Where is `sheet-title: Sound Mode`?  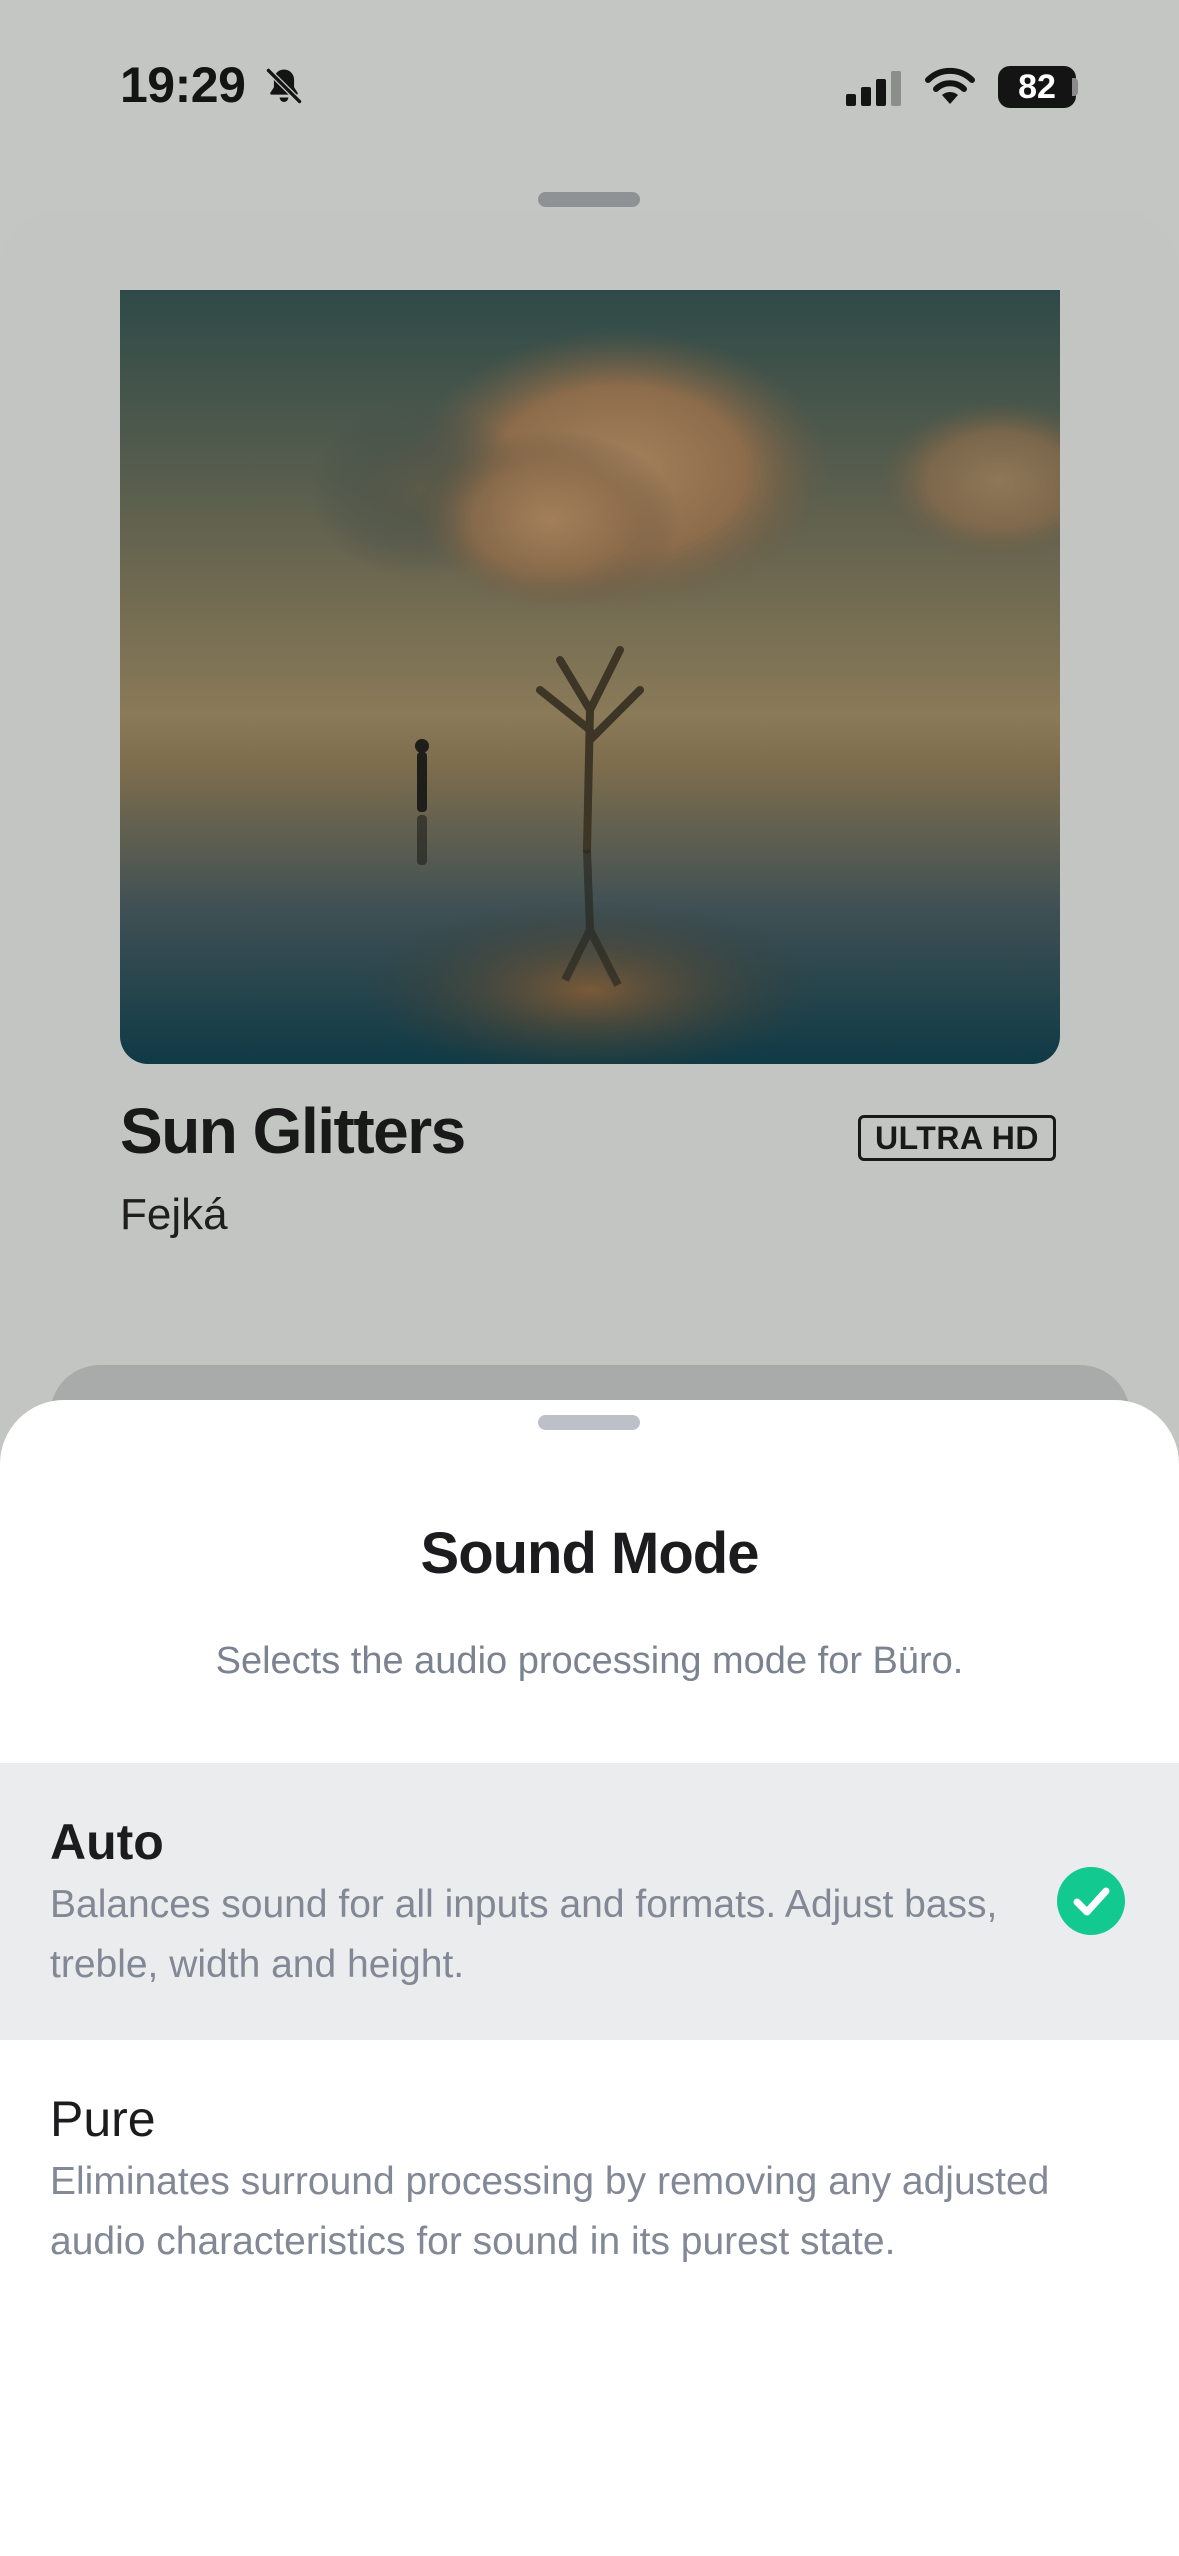
sheet-title: Sound Mode is located at coordinates (590, 1553).